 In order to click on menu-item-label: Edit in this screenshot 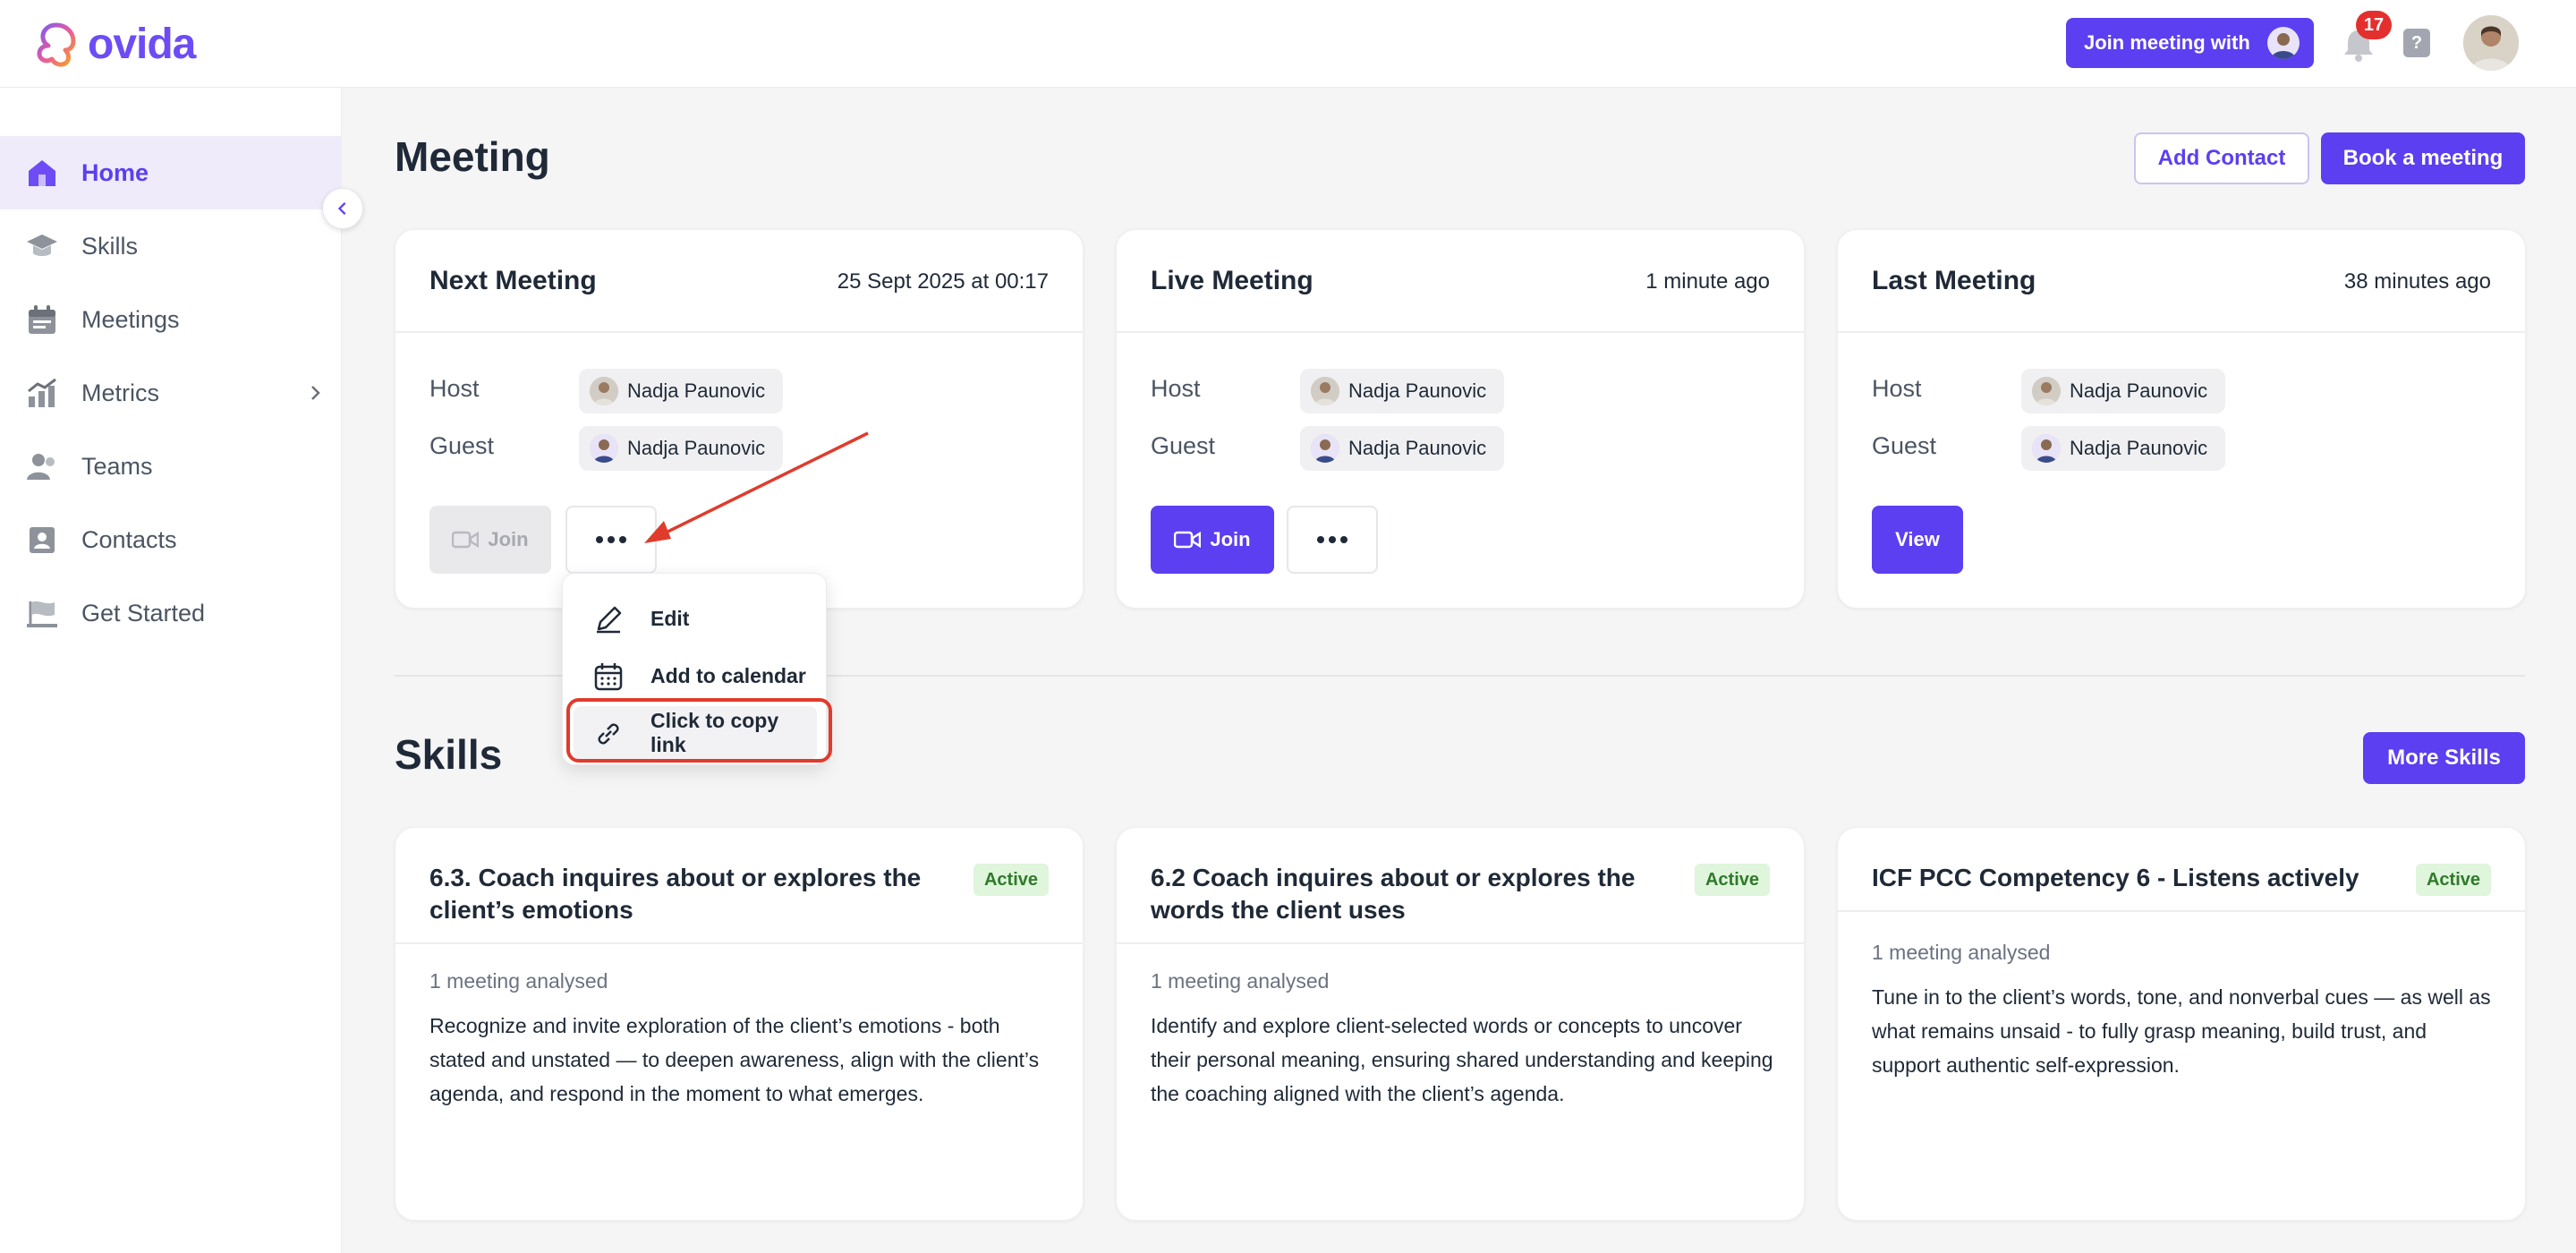, I will do `click(670, 618)`.